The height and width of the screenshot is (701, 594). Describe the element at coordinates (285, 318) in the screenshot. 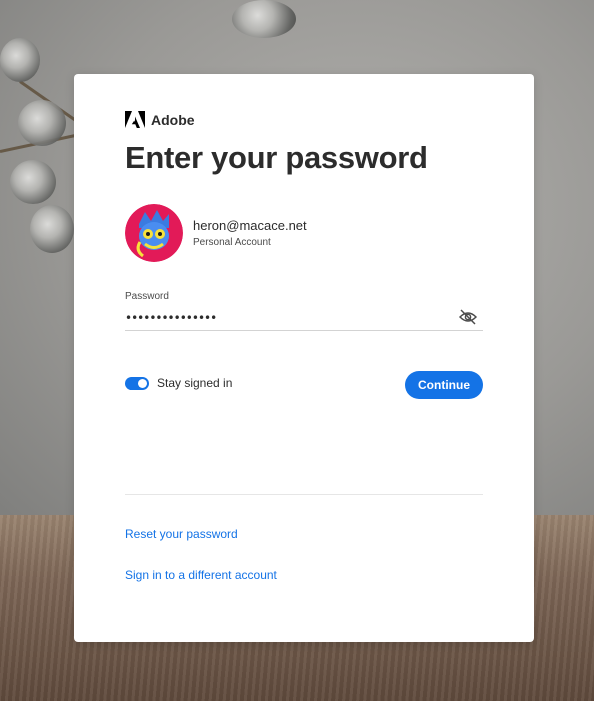

I see `password-input` at that location.